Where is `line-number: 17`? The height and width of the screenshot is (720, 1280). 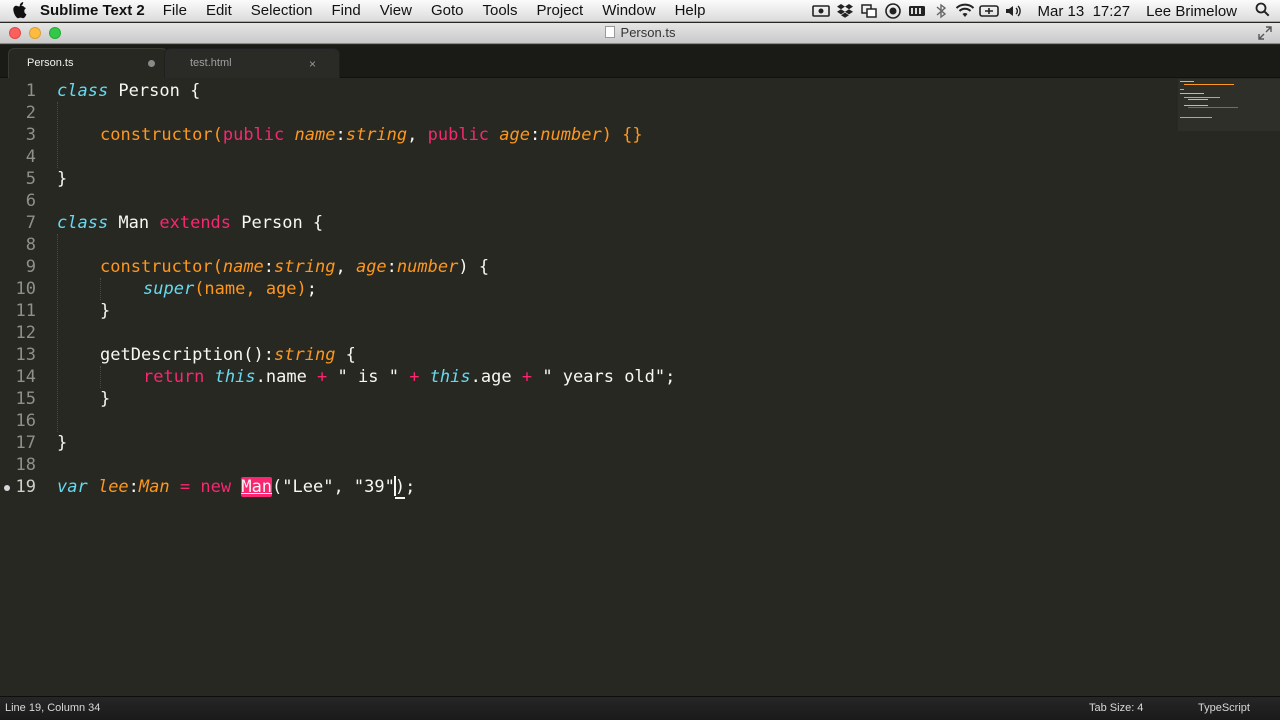
line-number: 17 is located at coordinates (25, 443).